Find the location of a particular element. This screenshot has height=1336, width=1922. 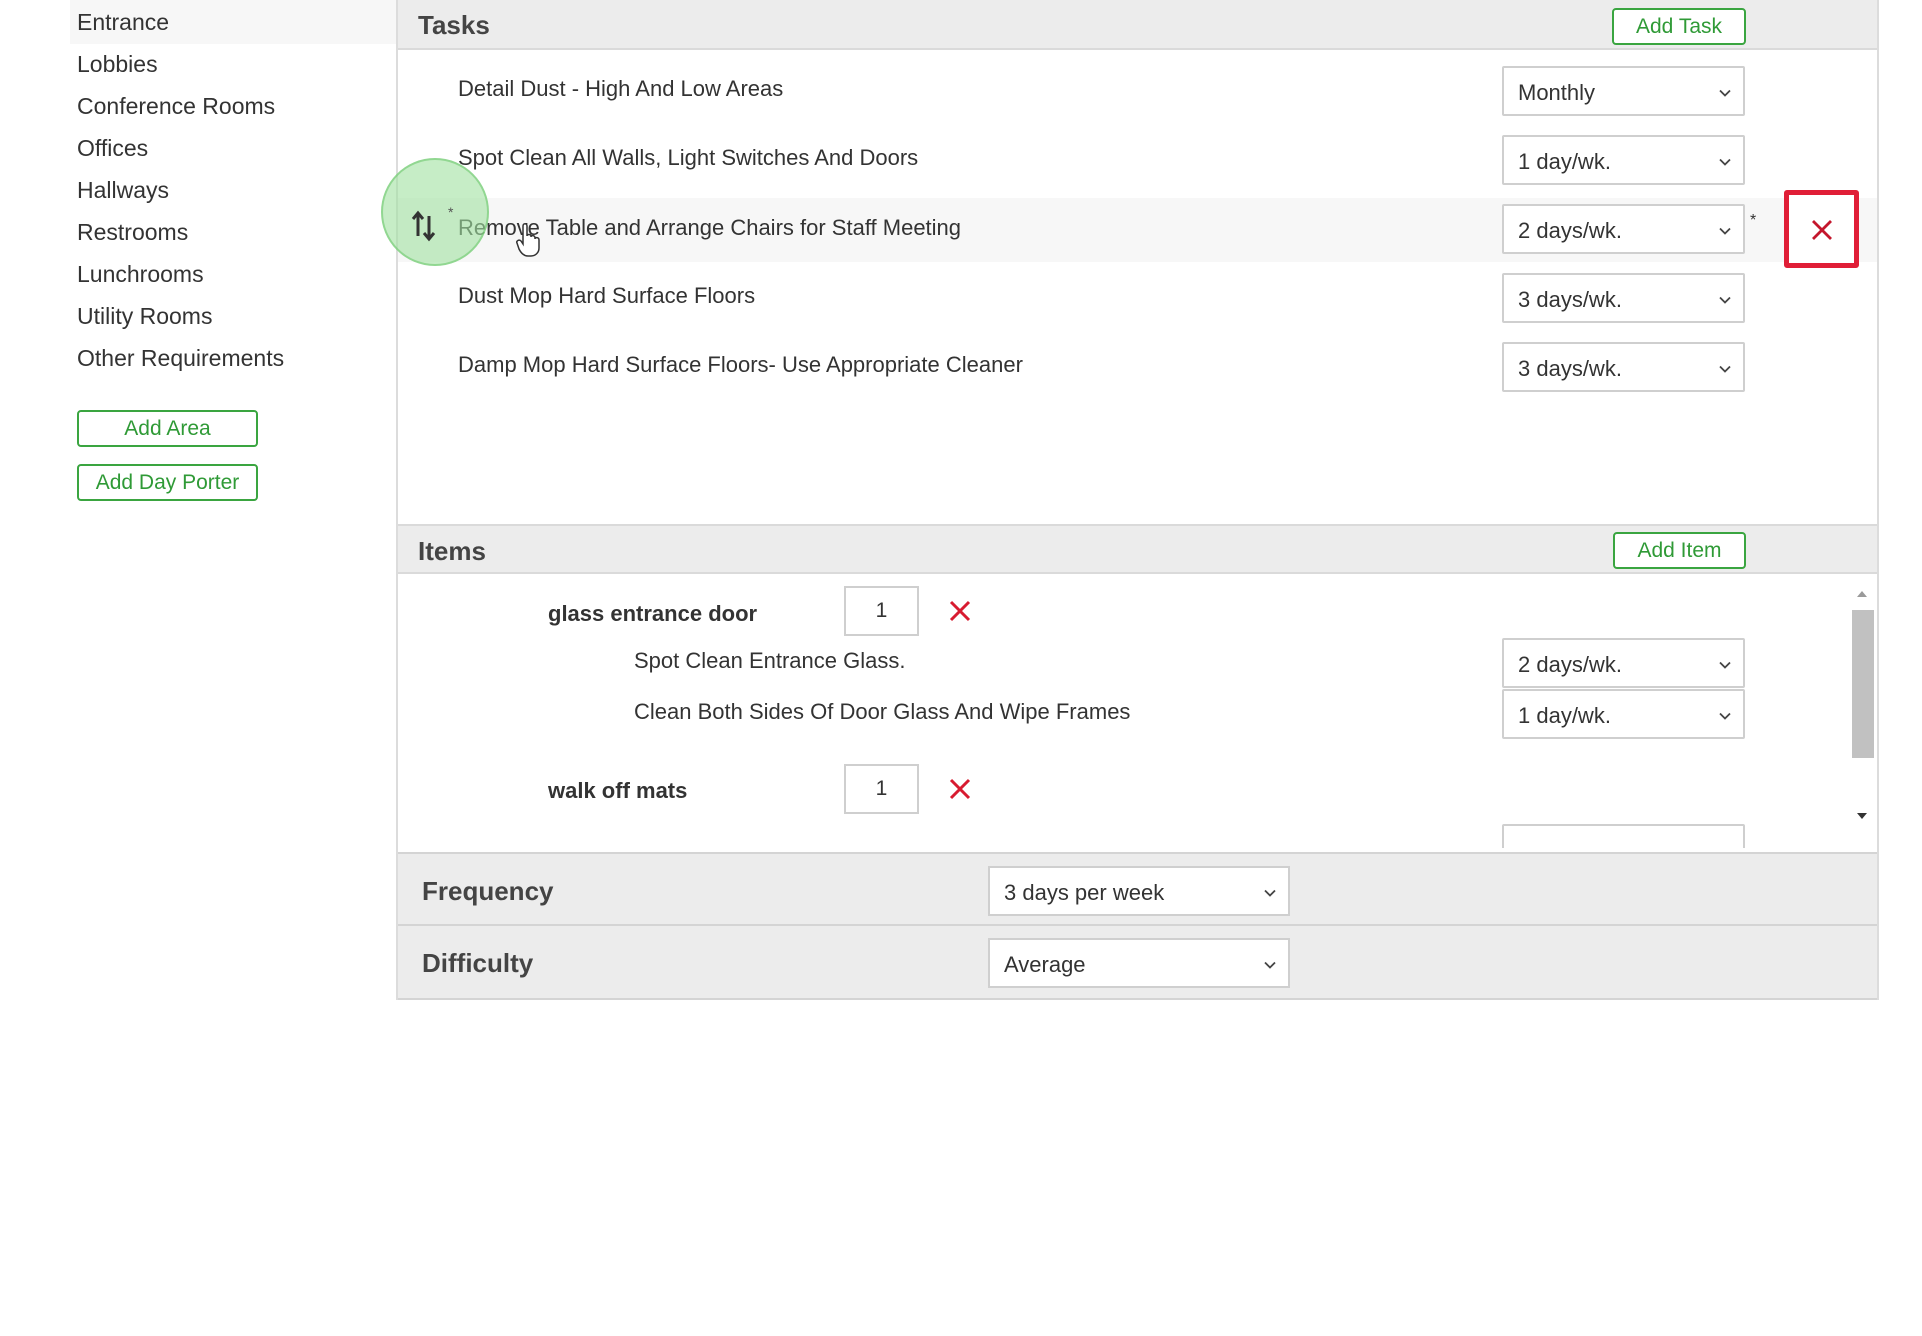

scroll-down-icon is located at coordinates (1862, 816).